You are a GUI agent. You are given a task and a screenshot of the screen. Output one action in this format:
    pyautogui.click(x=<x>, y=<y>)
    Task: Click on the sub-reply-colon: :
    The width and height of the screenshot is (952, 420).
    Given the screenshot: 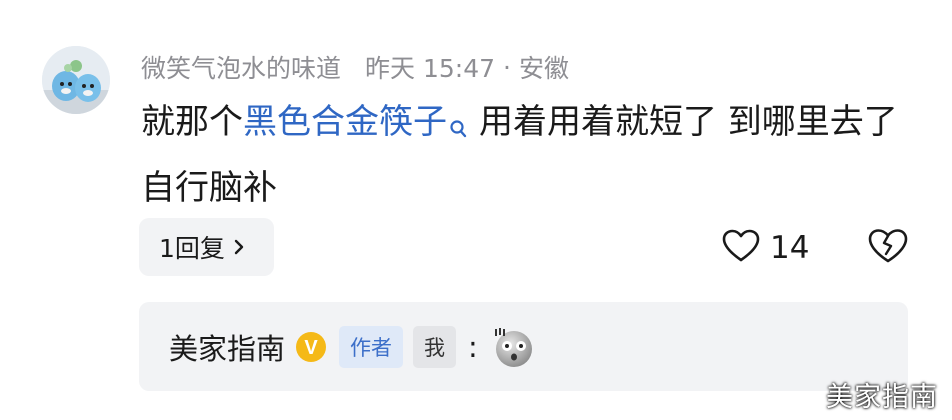 What is the action you would take?
    pyautogui.click(x=473, y=346)
    